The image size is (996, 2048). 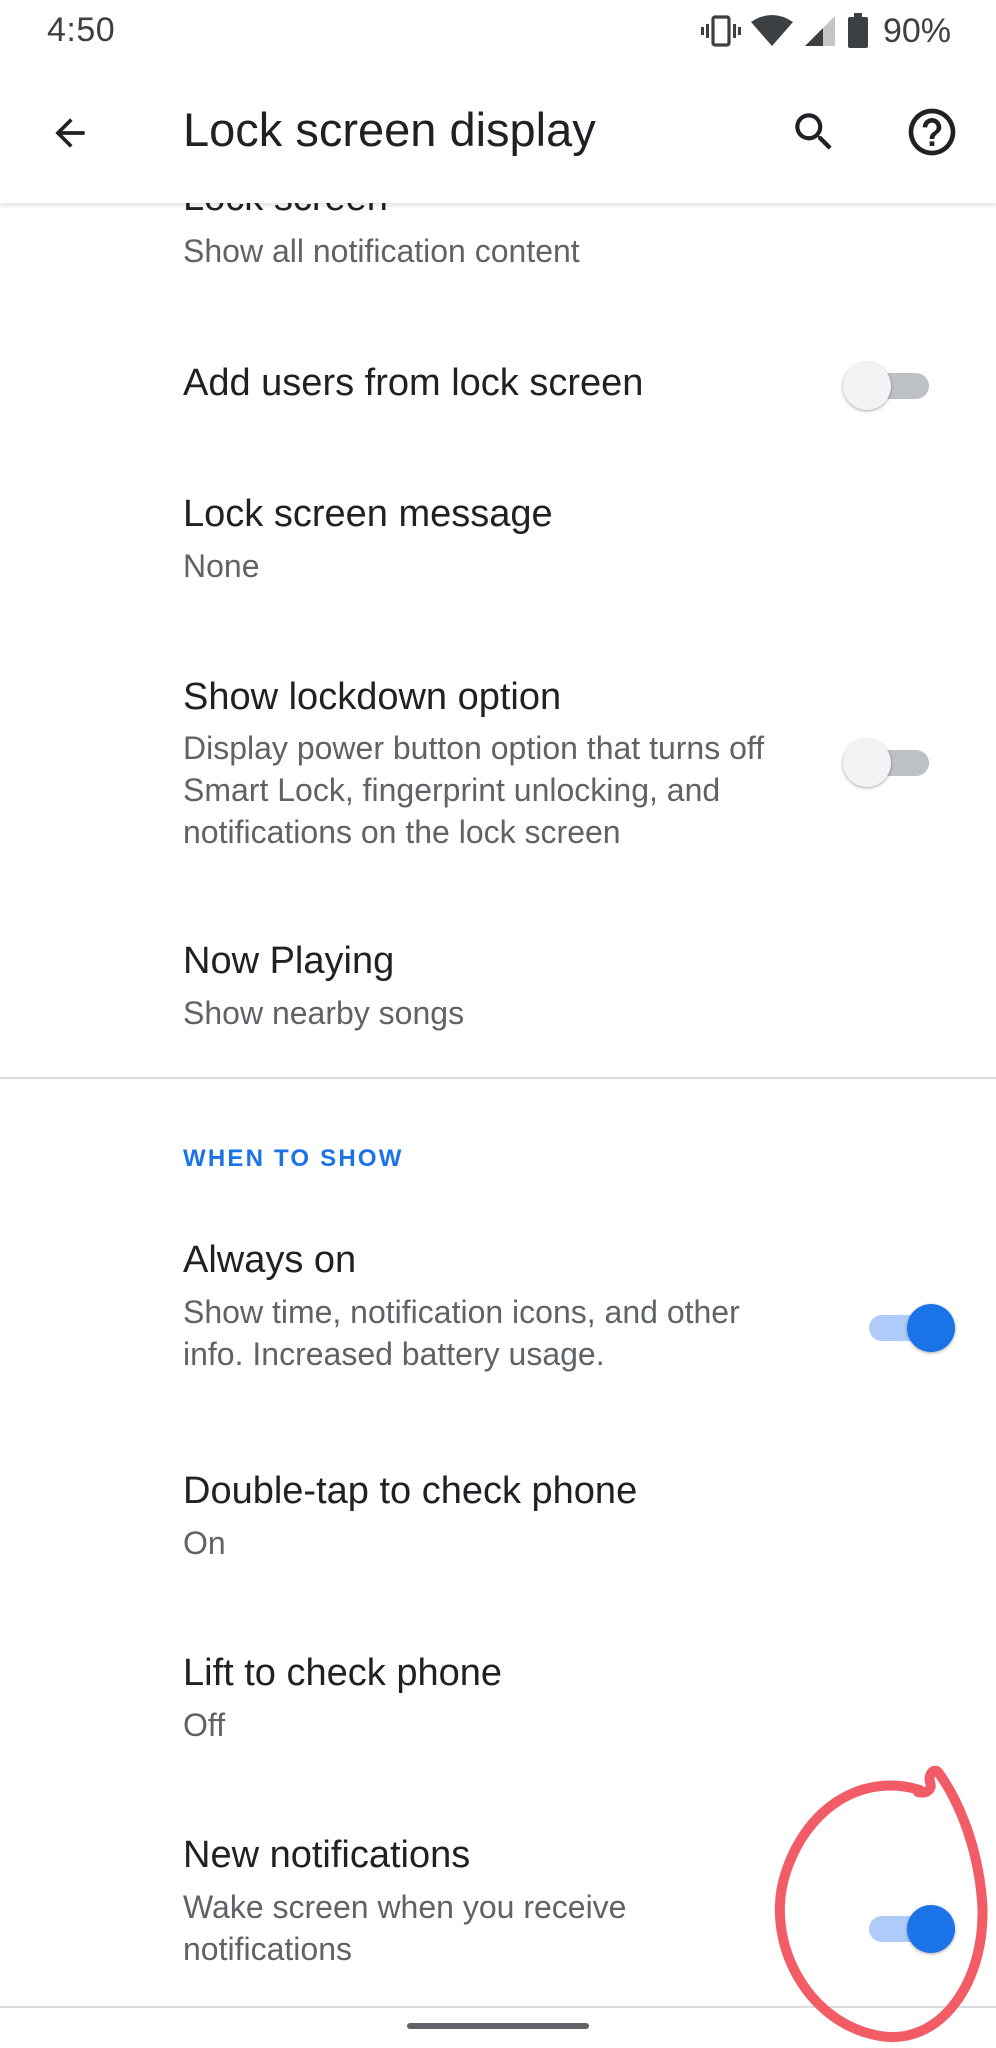 I want to click on item-summary: Show nearby songs, so click(x=324, y=1013).